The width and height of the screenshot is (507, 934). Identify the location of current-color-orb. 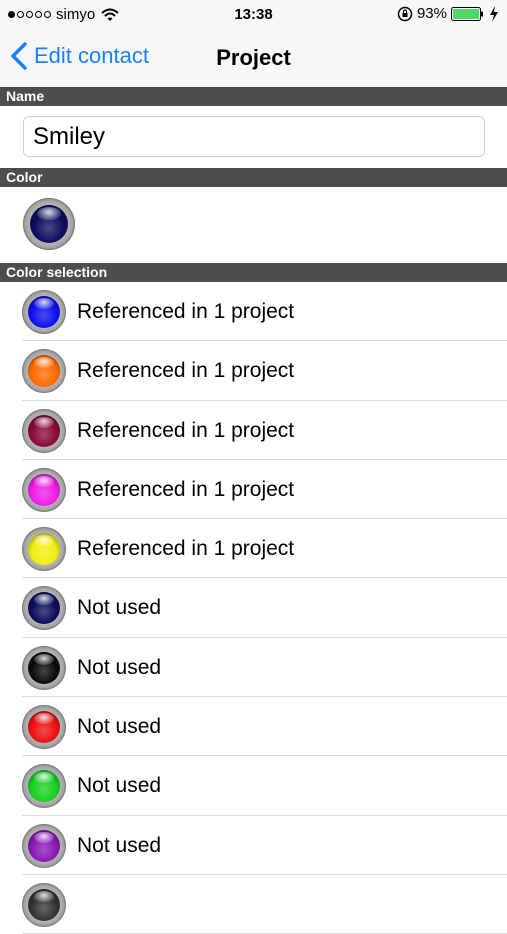
(49, 224).